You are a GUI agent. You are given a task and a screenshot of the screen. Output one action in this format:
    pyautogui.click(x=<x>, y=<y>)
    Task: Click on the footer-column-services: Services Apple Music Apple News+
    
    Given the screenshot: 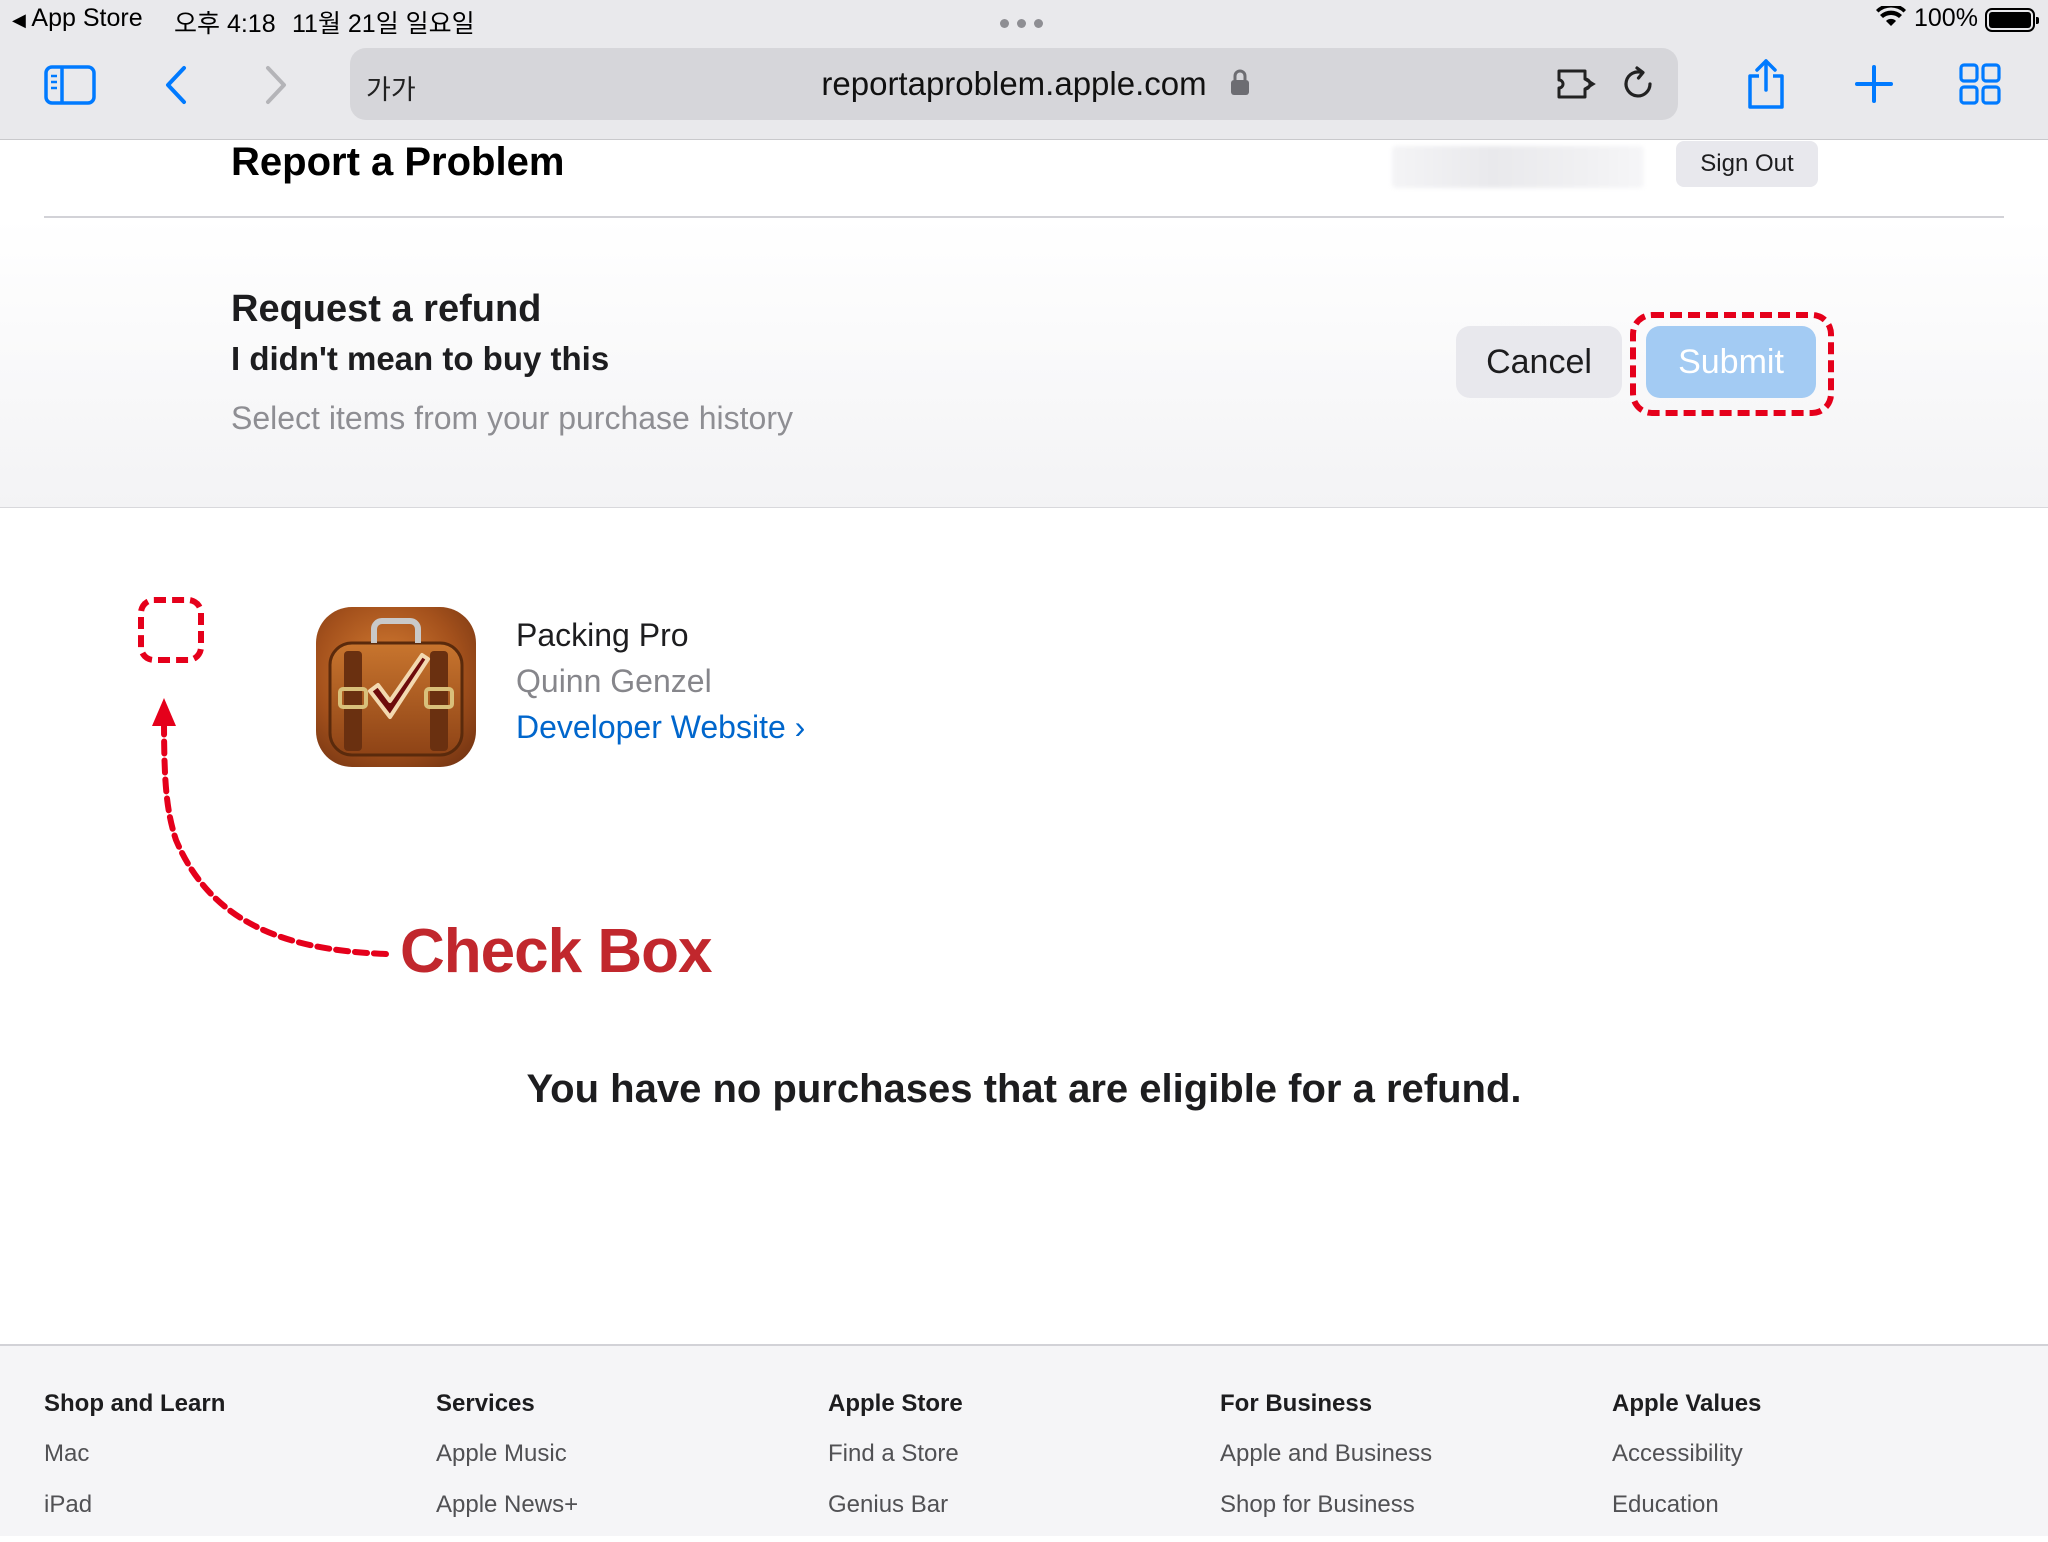 What is the action you would take?
    pyautogui.click(x=507, y=1466)
    